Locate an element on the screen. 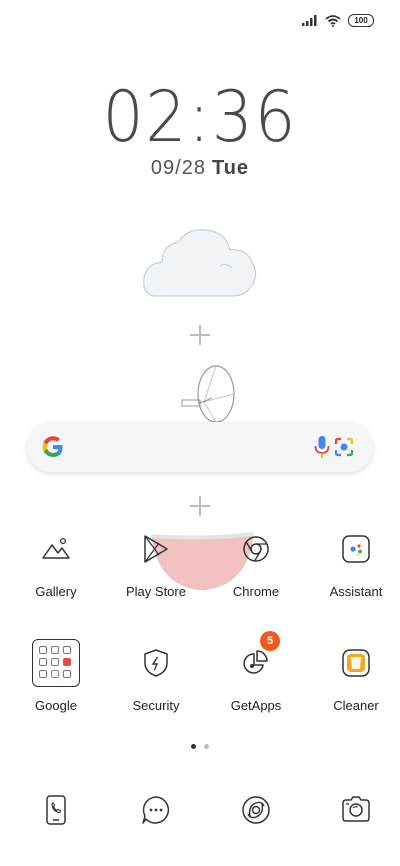 The image size is (400, 866). phone-icon is located at coordinates (56, 810).